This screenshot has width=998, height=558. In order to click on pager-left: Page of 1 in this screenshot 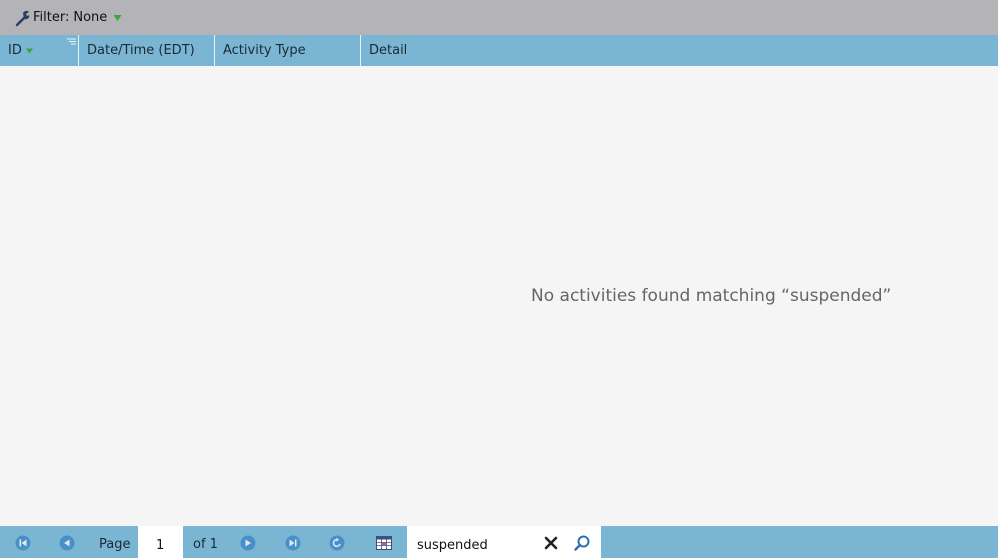, I will do `click(300, 542)`.